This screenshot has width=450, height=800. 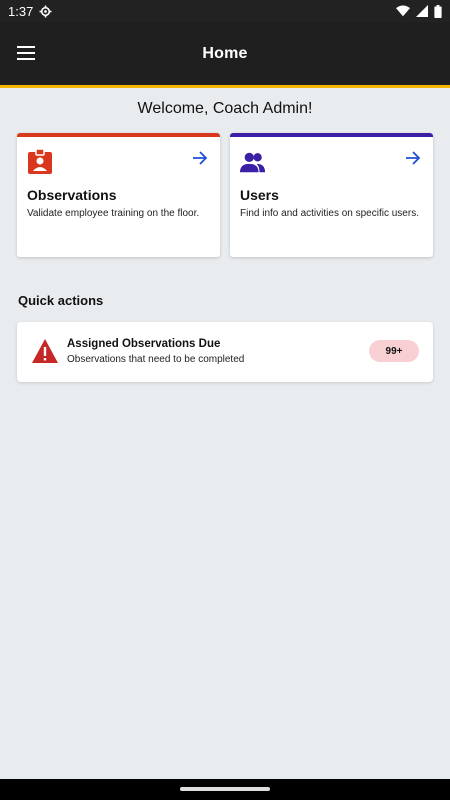 What do you see at coordinates (259, 195) in the screenshot?
I see `card-title: Users` at bounding box center [259, 195].